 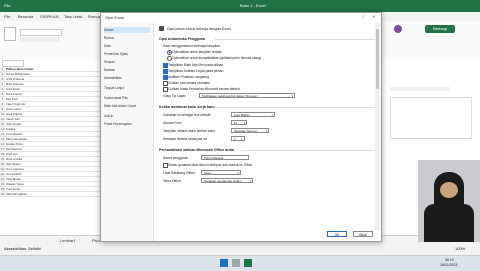 What do you see at coordinates (2, 189) in the screenshot?
I see `row-number: 25` at bounding box center [2, 189].